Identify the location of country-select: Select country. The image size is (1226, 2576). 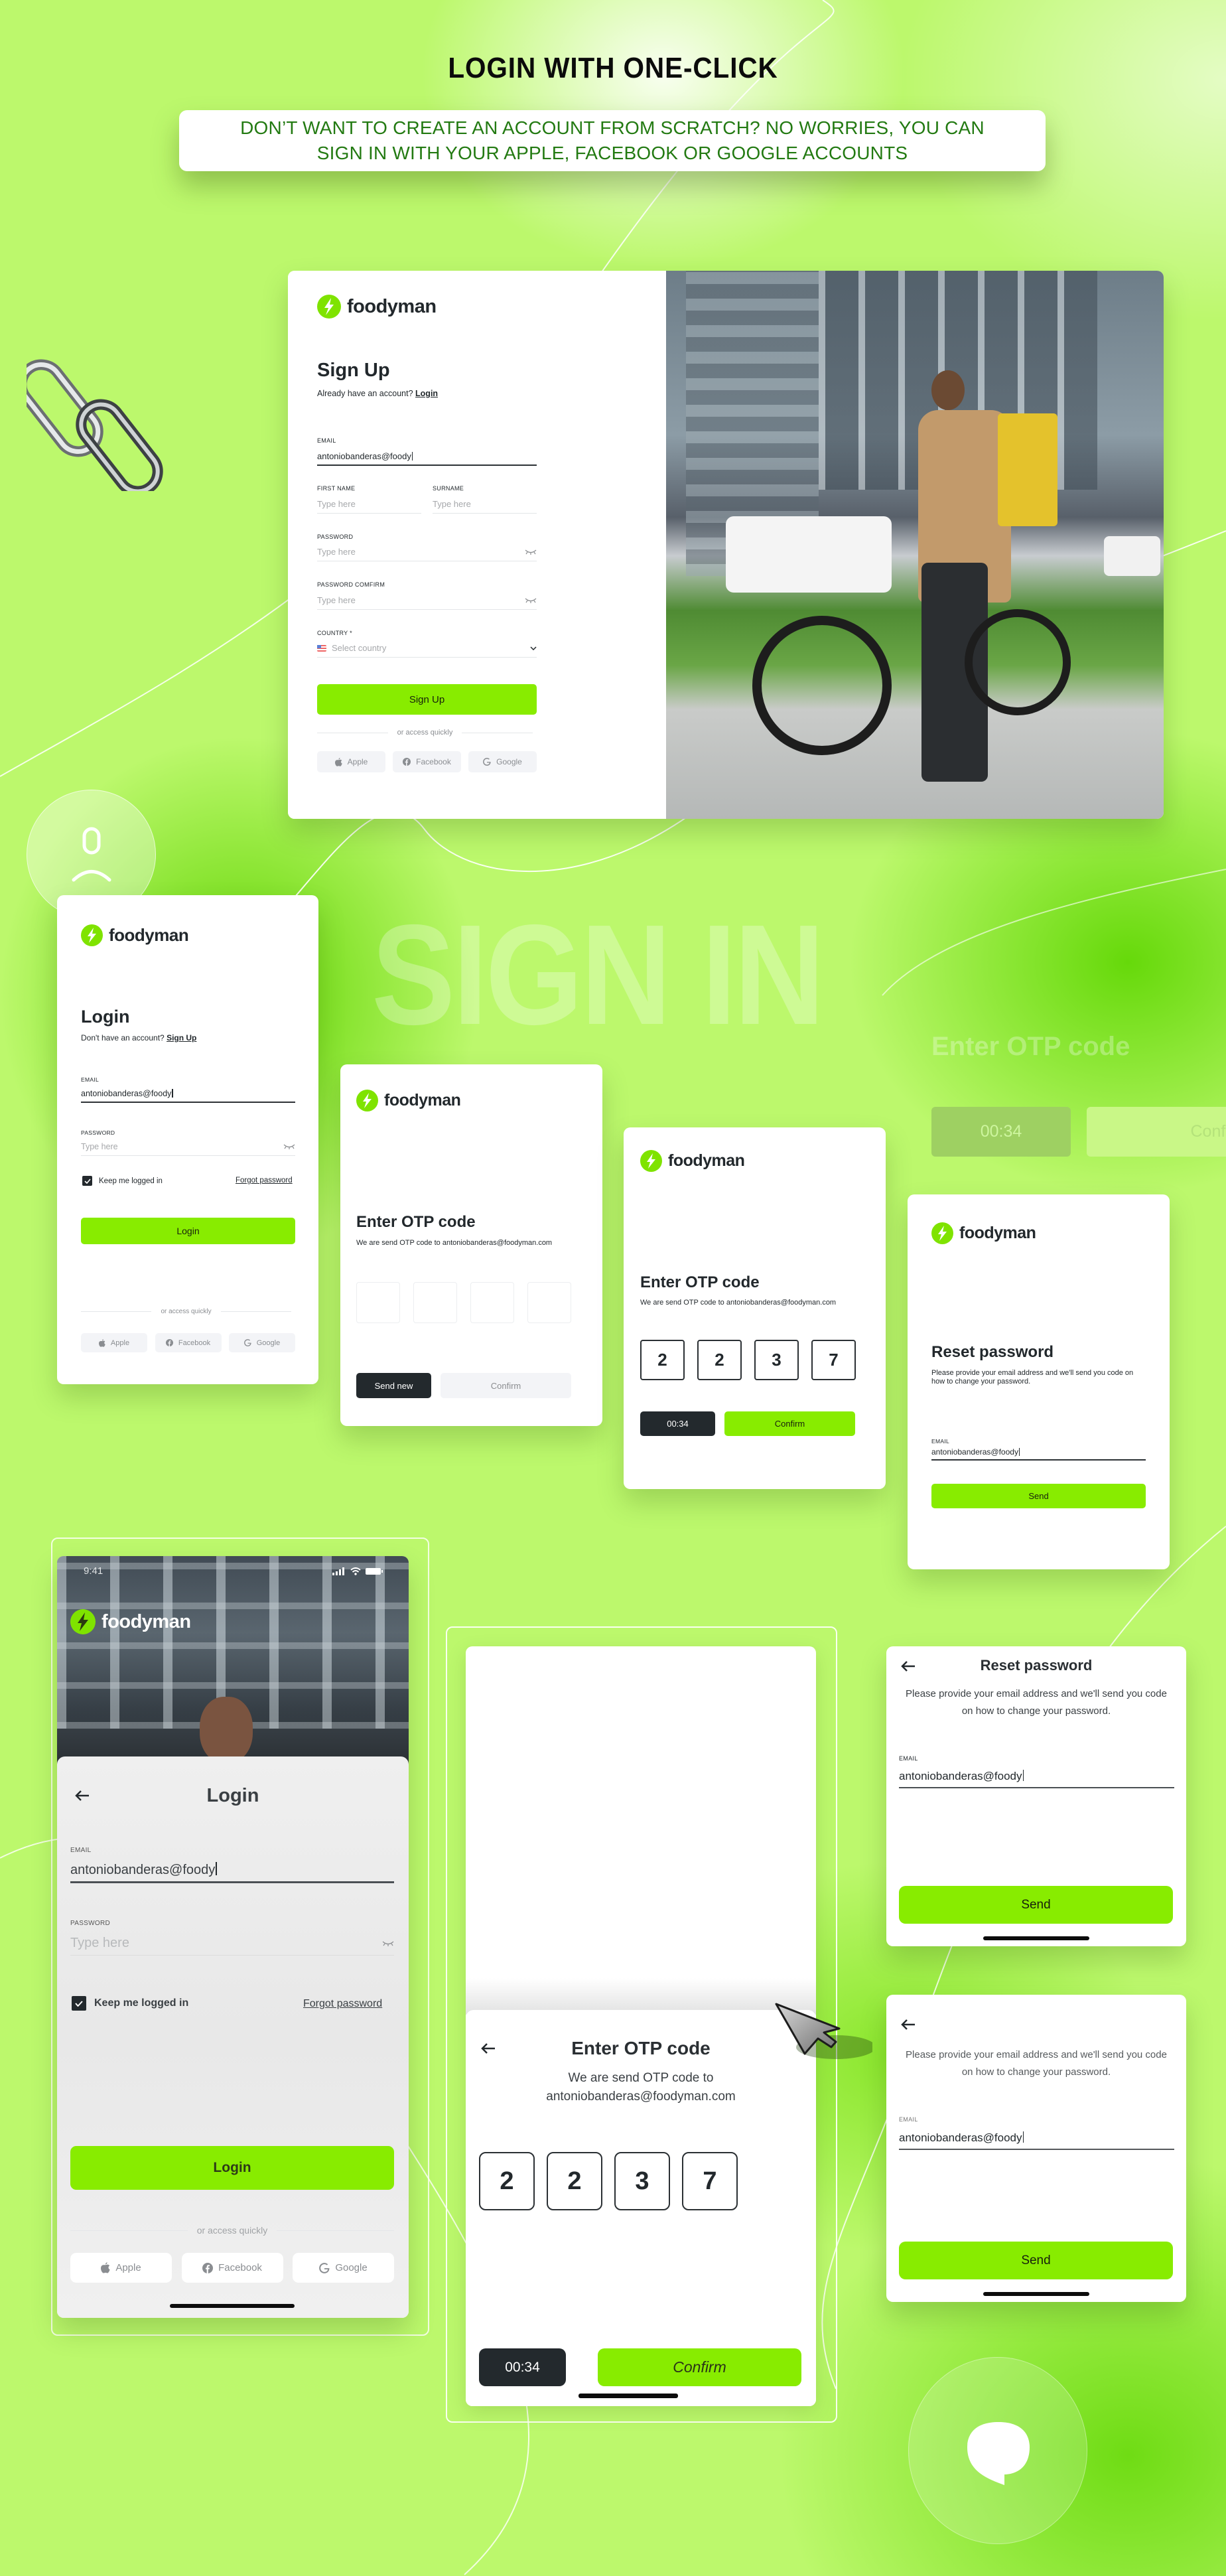
(427, 649).